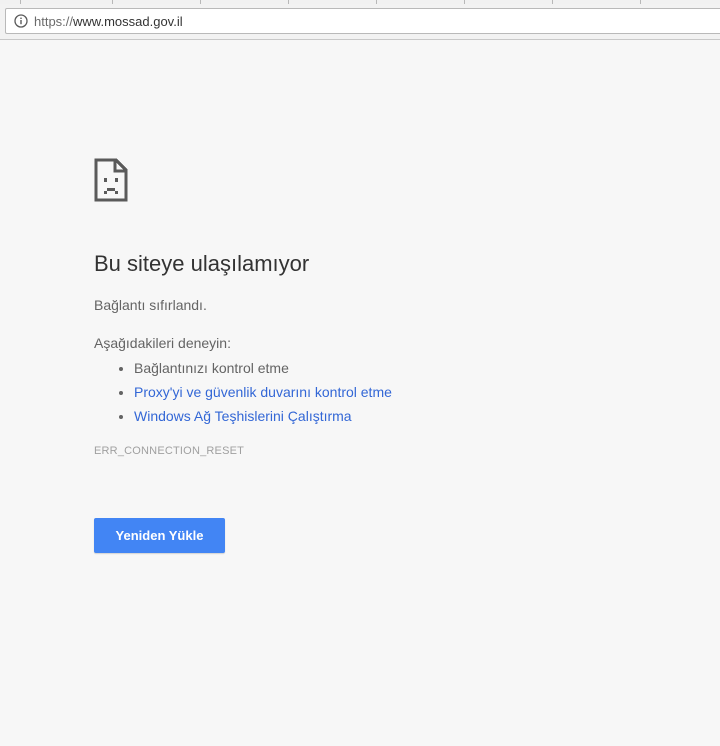  I want to click on suggestion-network-diagnostics: Windows Ağ Teşhislerini Çalıştırma, so click(394, 416).